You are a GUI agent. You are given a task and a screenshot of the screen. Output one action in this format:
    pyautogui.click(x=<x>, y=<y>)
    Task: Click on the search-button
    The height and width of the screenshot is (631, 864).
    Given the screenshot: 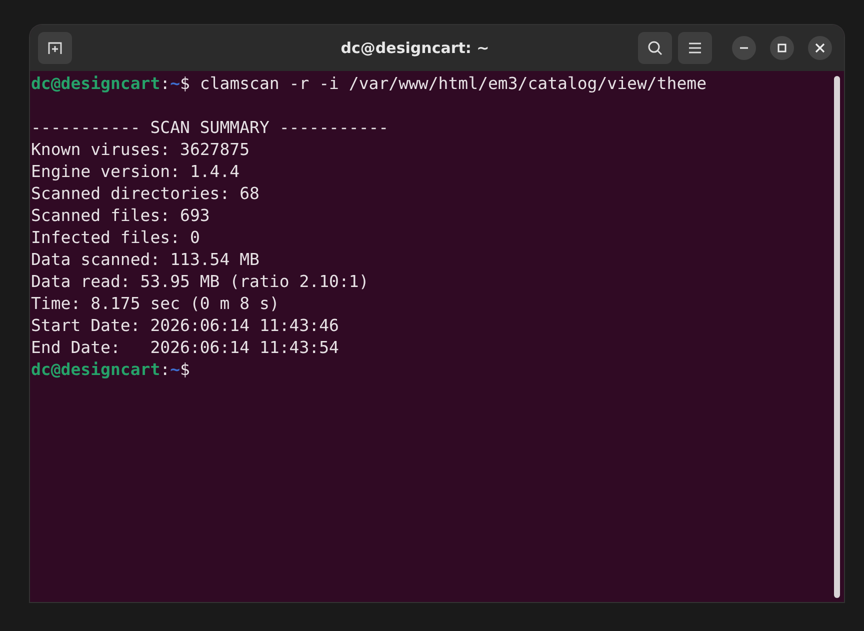 What is the action you would take?
    pyautogui.click(x=655, y=48)
    